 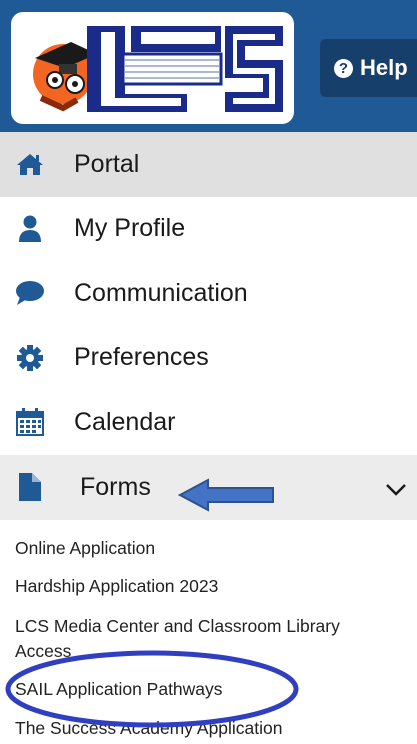 What do you see at coordinates (30, 487) in the screenshot?
I see `file-icon` at bounding box center [30, 487].